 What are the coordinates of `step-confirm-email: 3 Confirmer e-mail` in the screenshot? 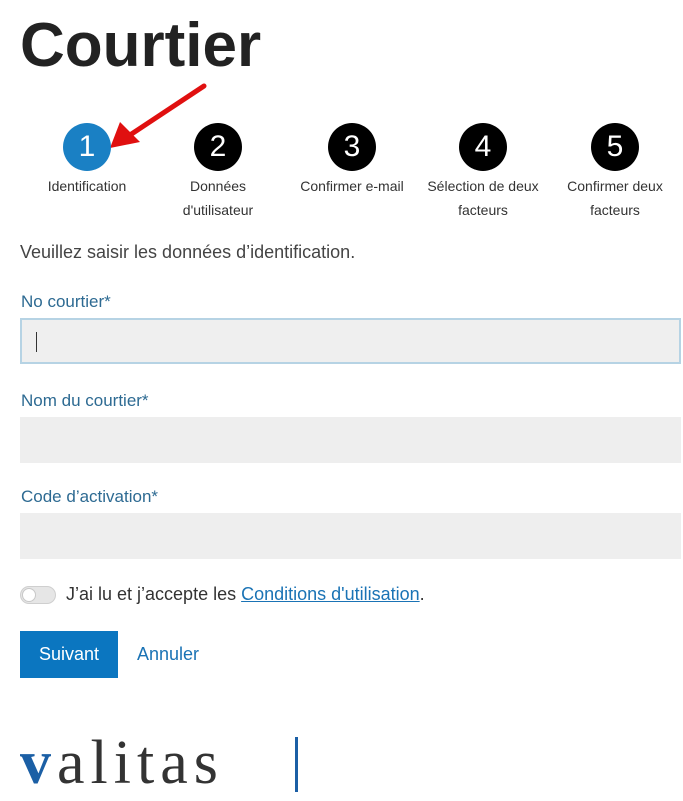 It's located at (352, 160).